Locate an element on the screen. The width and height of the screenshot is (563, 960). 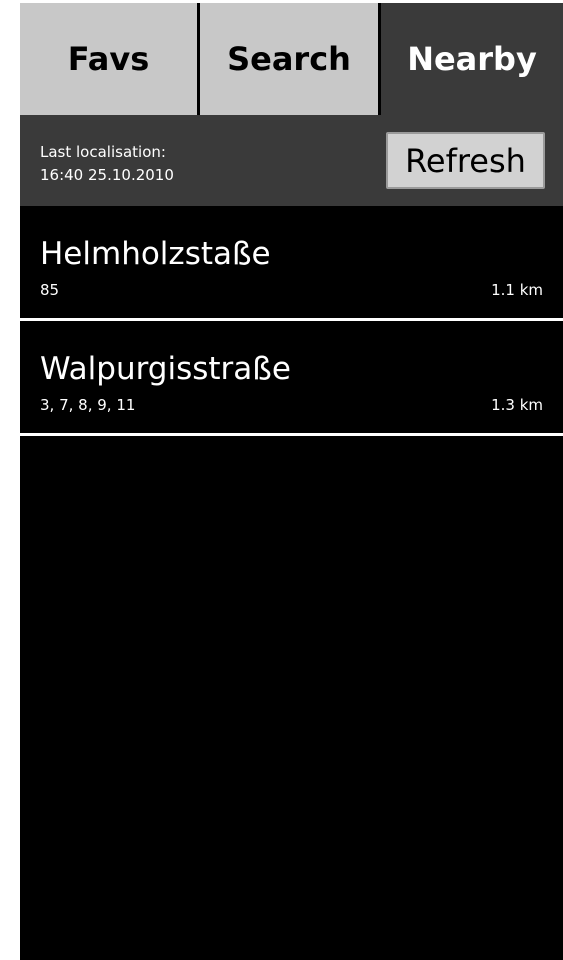
last-localisation-label: Last localisation: is located at coordinates (103, 152).